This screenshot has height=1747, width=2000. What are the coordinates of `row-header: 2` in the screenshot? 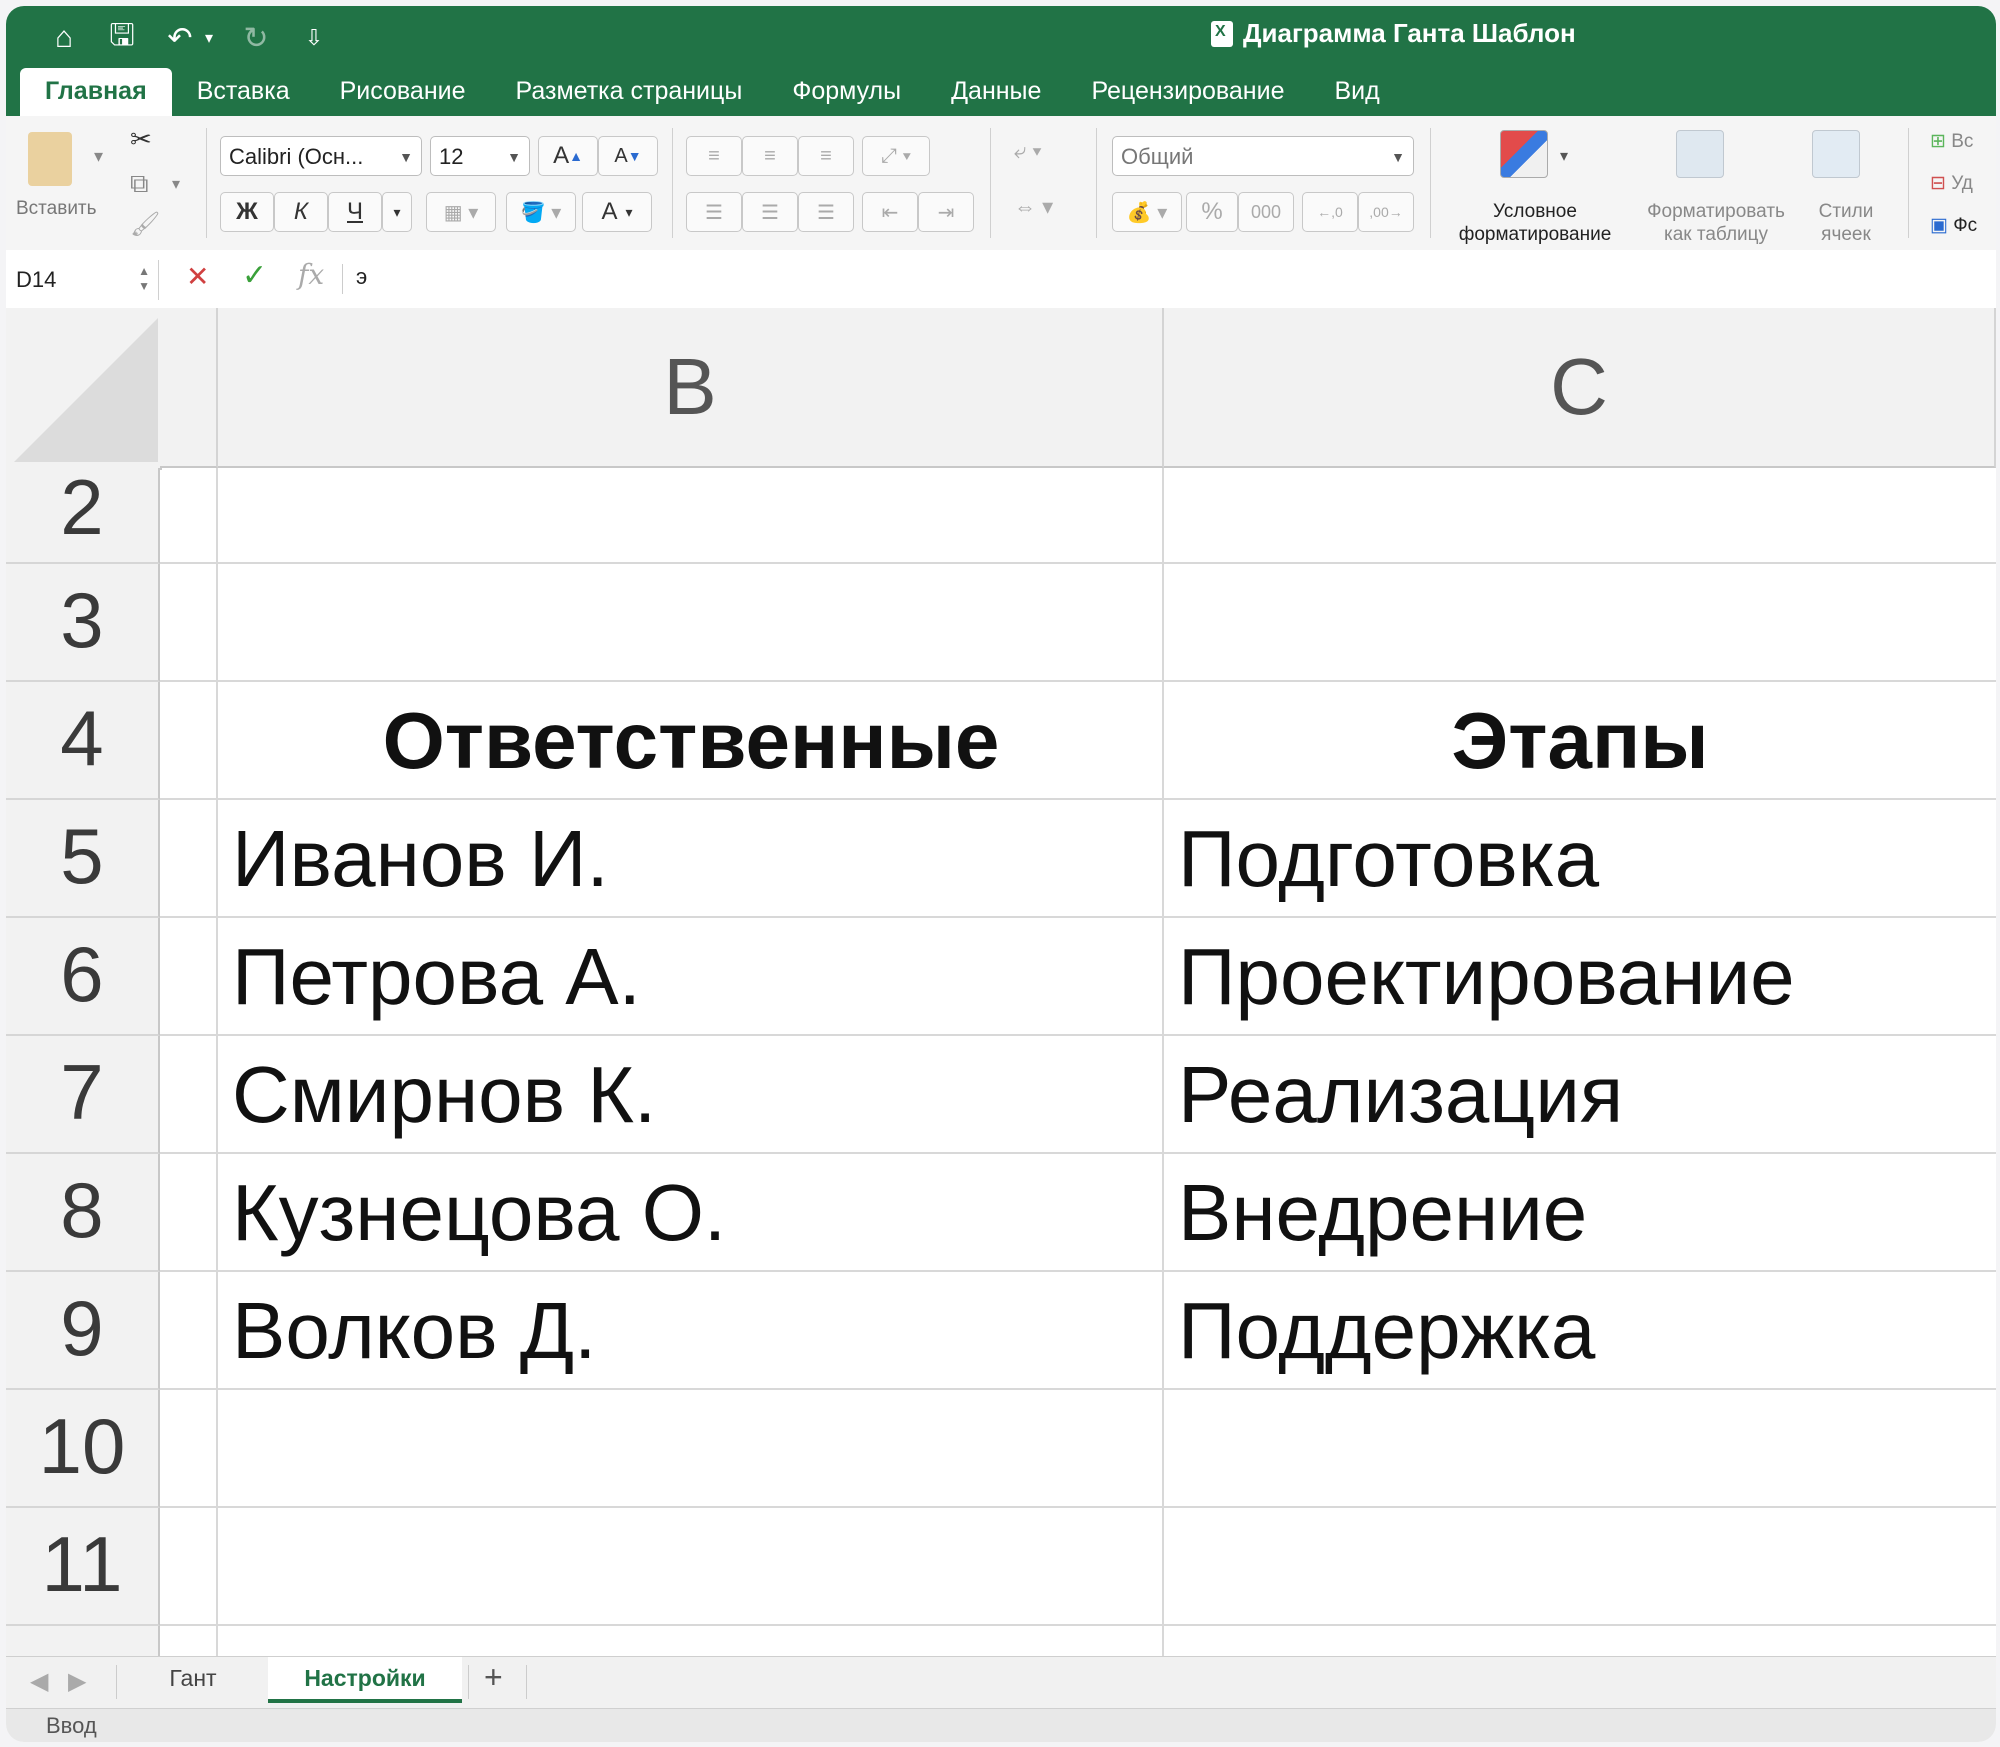 It's located at (83, 516).